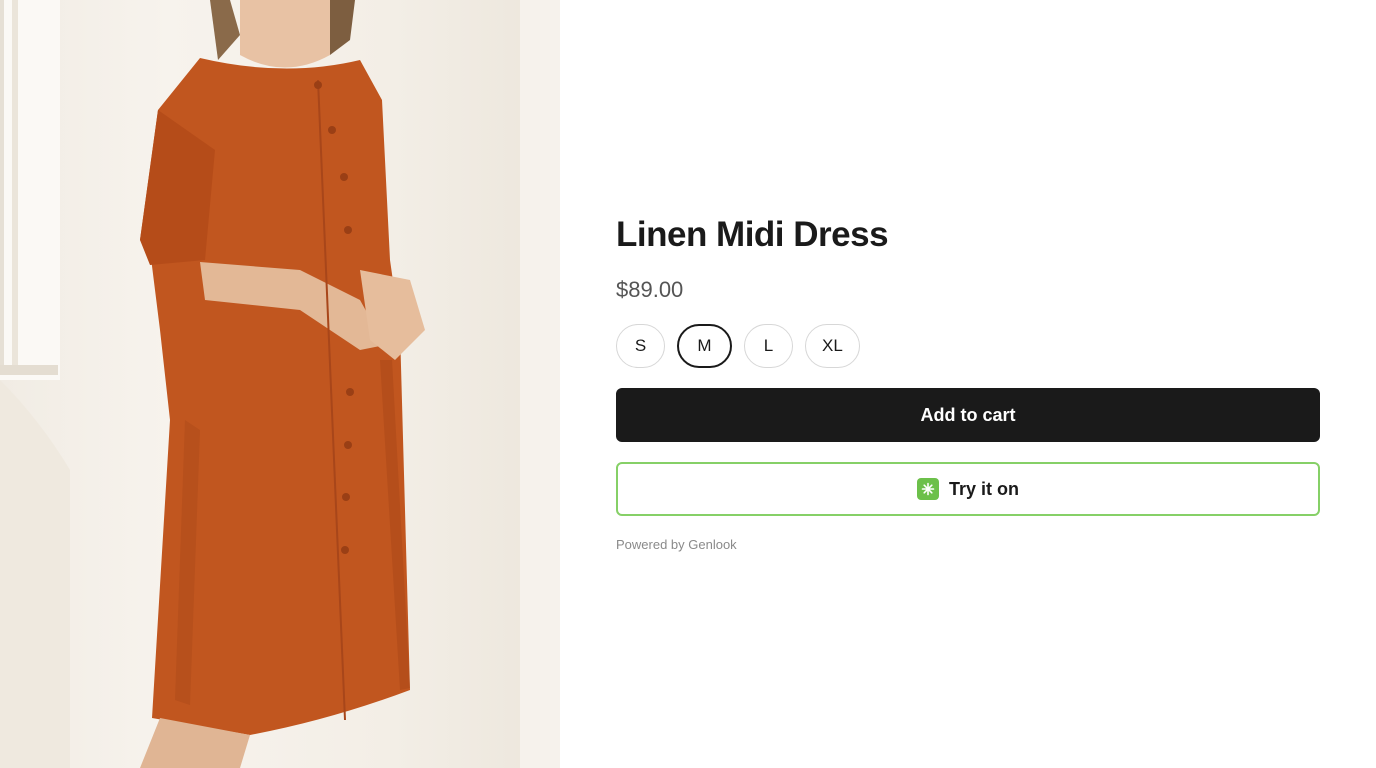 The width and height of the screenshot is (1376, 768). Describe the element at coordinates (704, 346) in the screenshot. I see `size-option-m: M` at that location.